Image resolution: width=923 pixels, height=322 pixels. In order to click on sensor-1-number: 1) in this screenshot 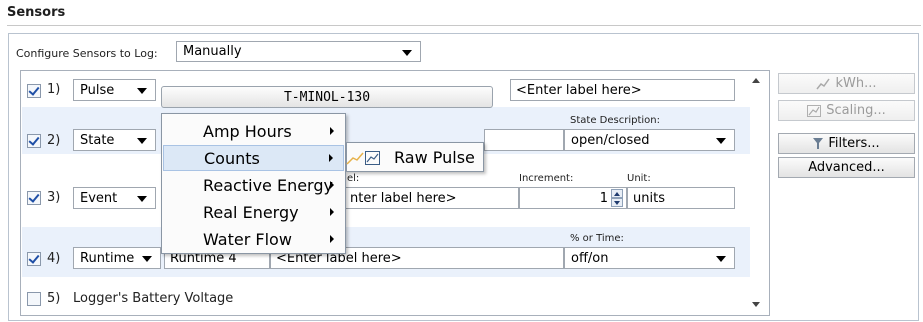, I will do `click(54, 89)`.